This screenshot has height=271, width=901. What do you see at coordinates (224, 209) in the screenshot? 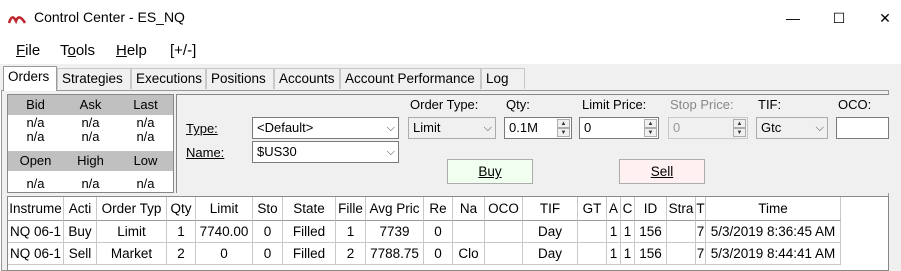
I see `column-header-5: Limit` at bounding box center [224, 209].